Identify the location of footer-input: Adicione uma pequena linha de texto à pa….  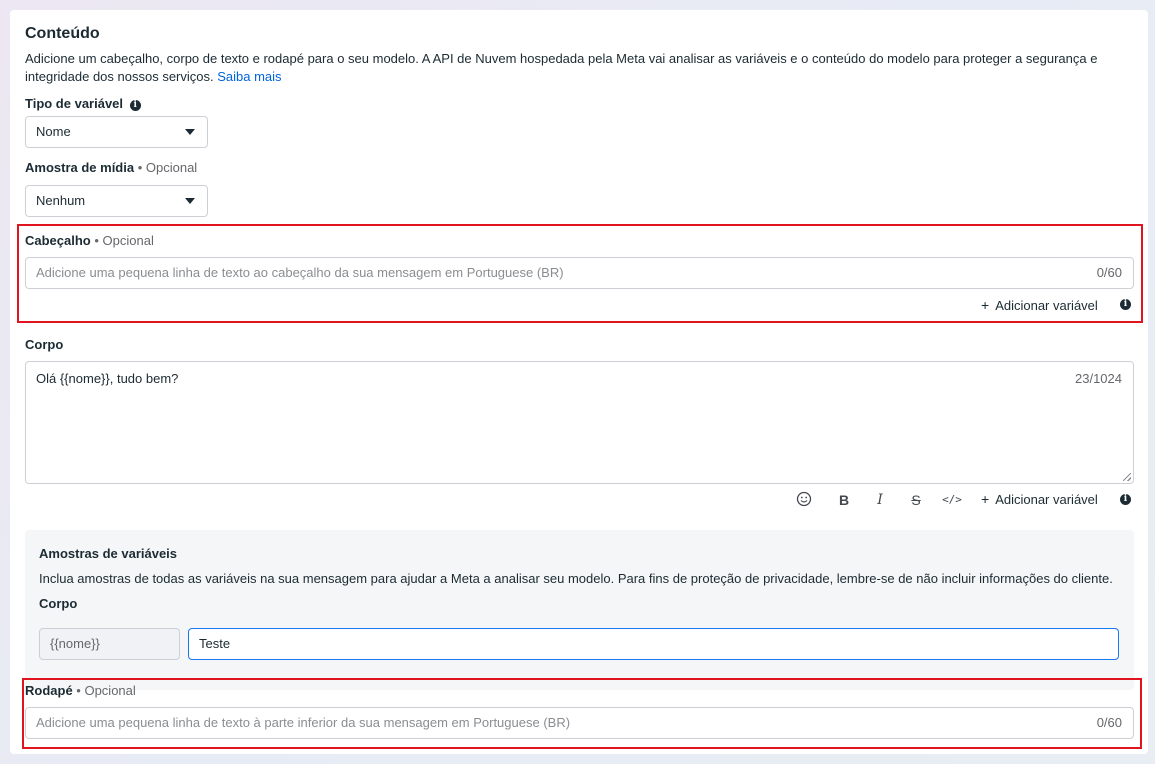
(579, 723).